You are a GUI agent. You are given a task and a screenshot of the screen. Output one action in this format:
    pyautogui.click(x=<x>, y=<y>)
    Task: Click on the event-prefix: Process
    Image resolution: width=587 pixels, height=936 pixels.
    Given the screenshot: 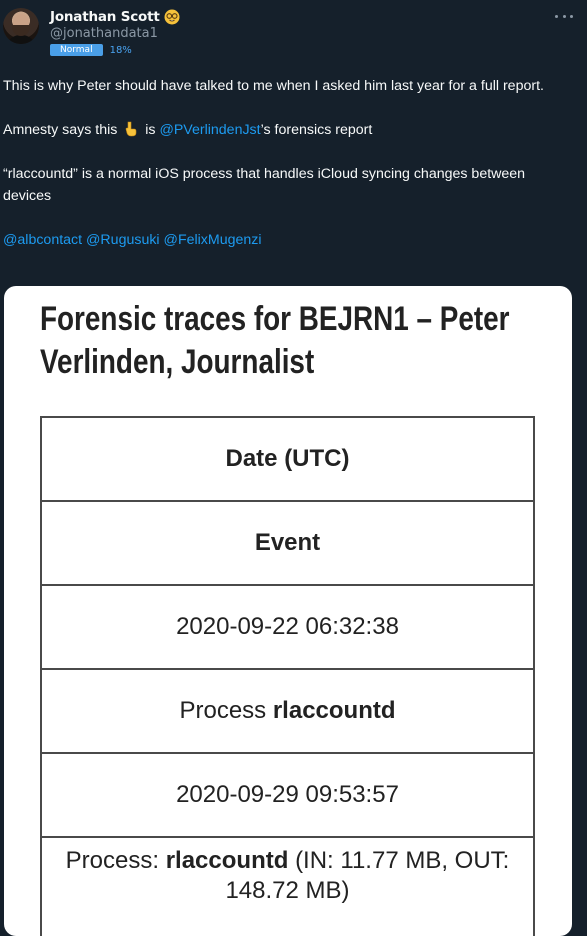 What is the action you would take?
    pyautogui.click(x=223, y=710)
    